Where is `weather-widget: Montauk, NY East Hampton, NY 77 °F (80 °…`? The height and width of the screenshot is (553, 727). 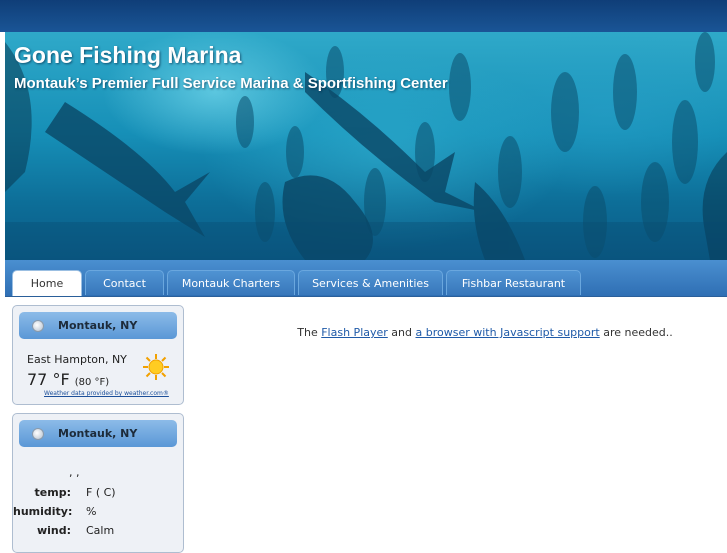 weather-widget: Montauk, NY East Hampton, NY 77 °F (80 °… is located at coordinates (98, 355).